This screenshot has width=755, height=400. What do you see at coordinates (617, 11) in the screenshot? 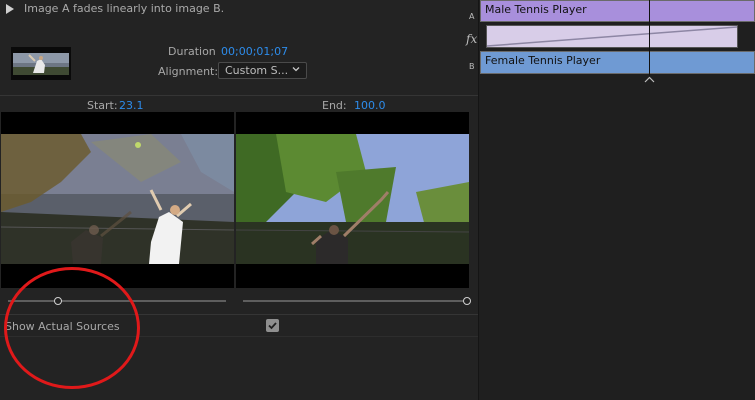
I see `clip-a: Male Tennis Player` at bounding box center [617, 11].